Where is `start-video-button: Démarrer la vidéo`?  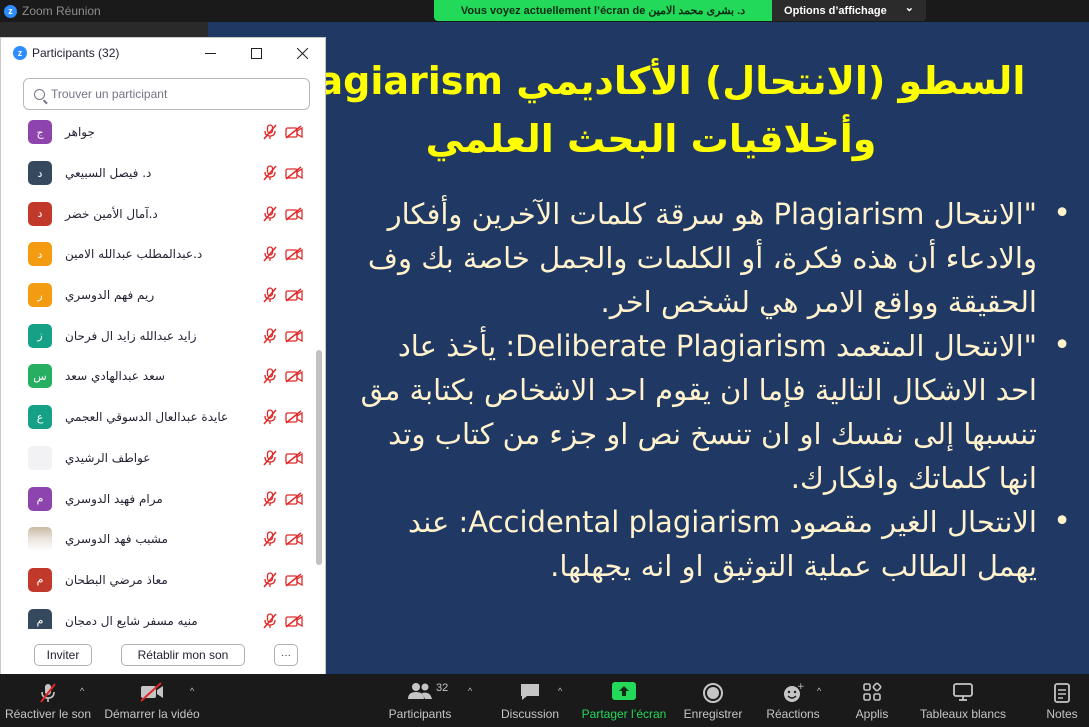
start-video-button: Démarrer la vidéo is located at coordinates (152, 700).